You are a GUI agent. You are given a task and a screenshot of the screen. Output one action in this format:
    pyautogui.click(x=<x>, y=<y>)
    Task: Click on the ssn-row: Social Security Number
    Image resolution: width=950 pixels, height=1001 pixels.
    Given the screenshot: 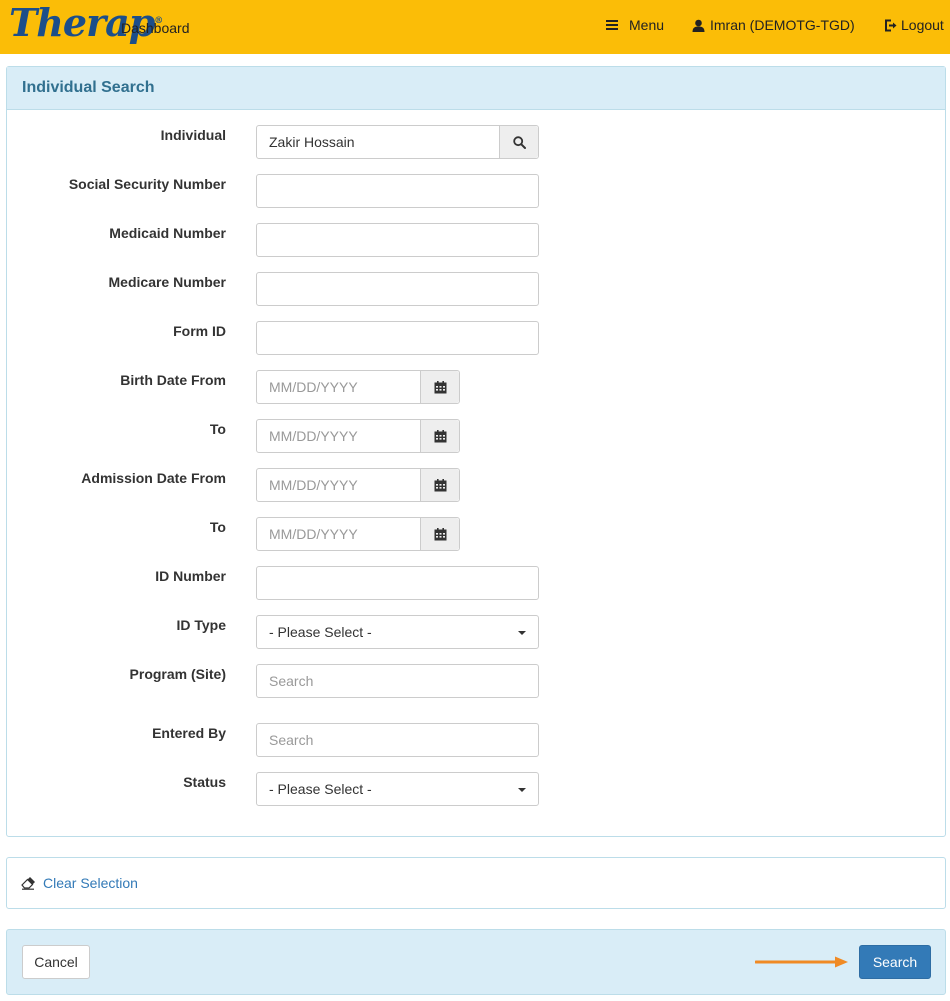 What is the action you would take?
    pyautogui.click(x=476, y=191)
    